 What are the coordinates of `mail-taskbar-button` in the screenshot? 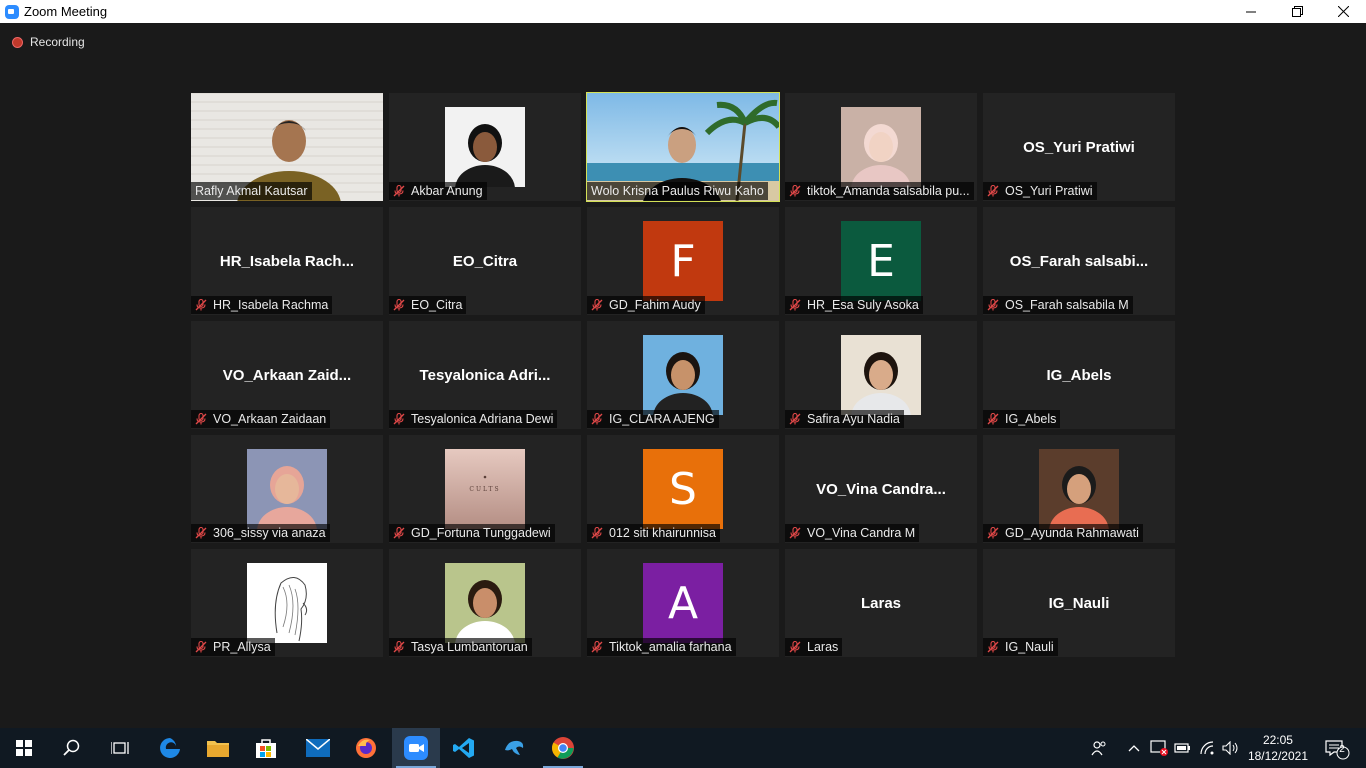 It's located at (318, 748).